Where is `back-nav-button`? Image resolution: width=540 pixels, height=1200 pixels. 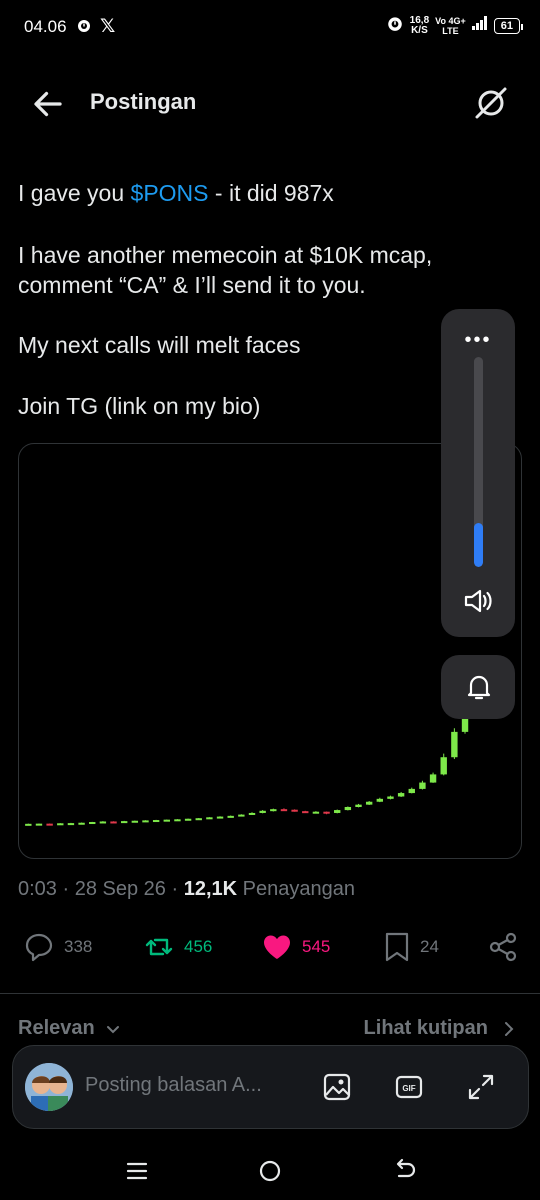 back-nav-button is located at coordinates (405, 1171).